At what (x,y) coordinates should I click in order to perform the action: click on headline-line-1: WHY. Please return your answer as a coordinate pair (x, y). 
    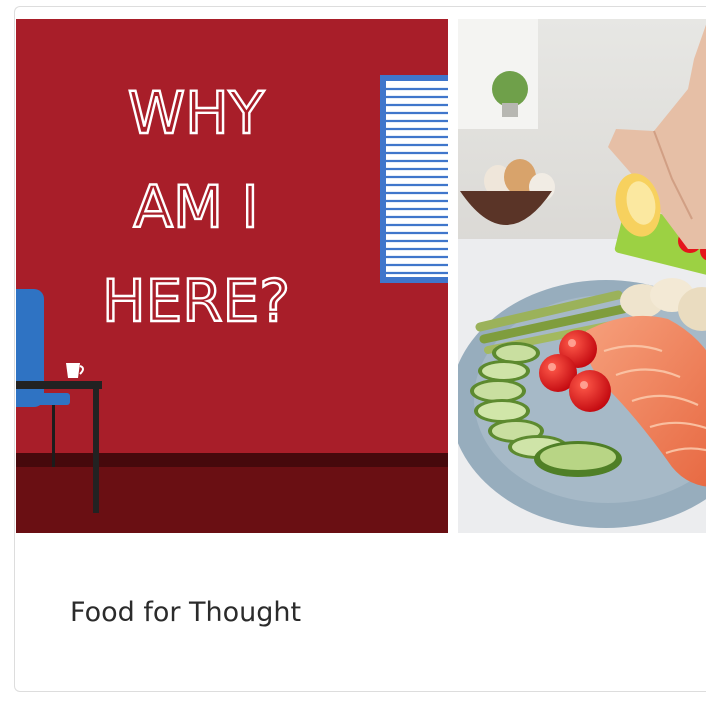
    Looking at the image, I should click on (196, 113).